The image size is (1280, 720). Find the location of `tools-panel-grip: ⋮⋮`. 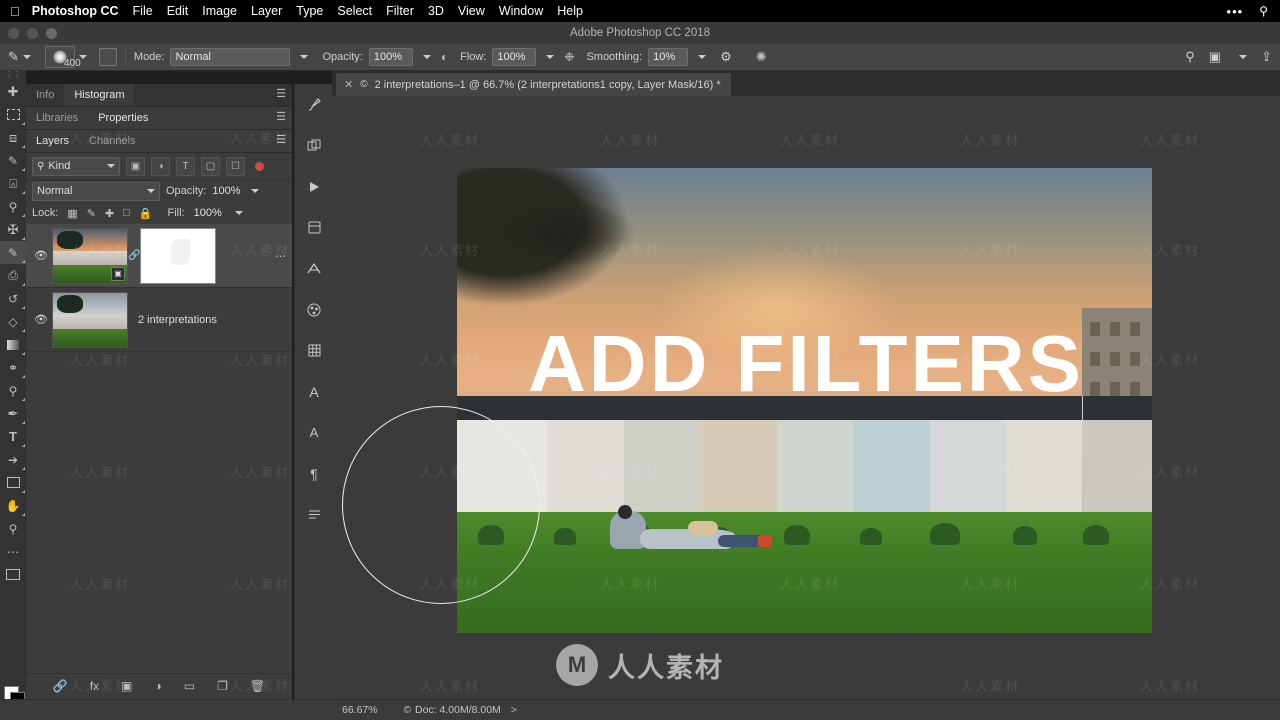

tools-panel-grip: ⋮⋮ is located at coordinates (13, 75).